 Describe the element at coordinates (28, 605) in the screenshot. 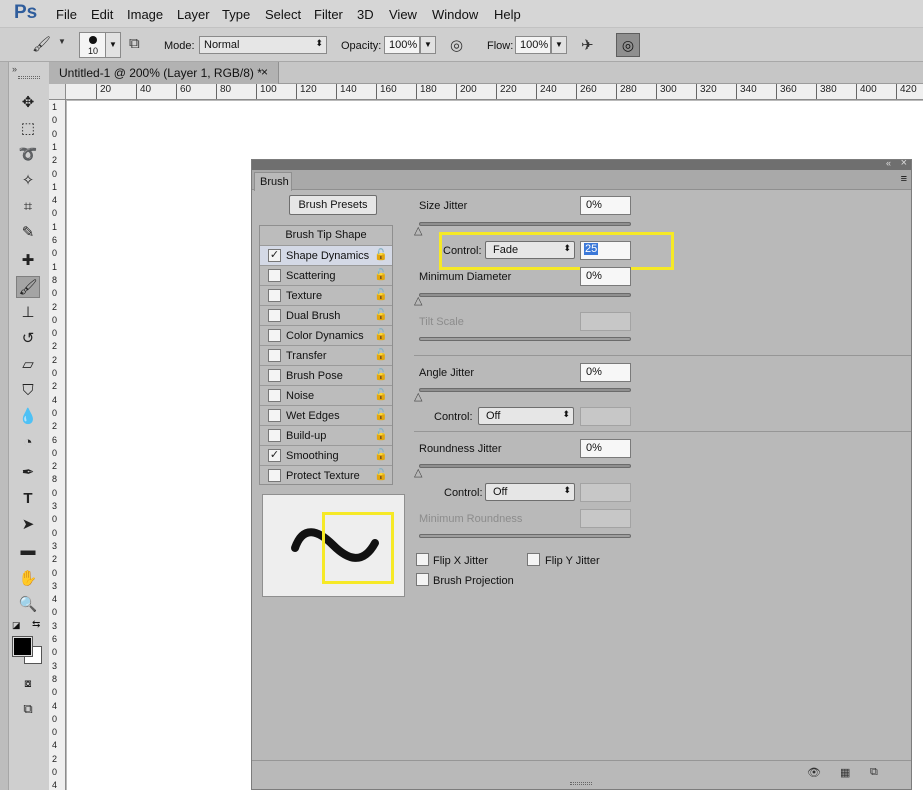

I see `zoom-tool-icon: 🔍` at that location.